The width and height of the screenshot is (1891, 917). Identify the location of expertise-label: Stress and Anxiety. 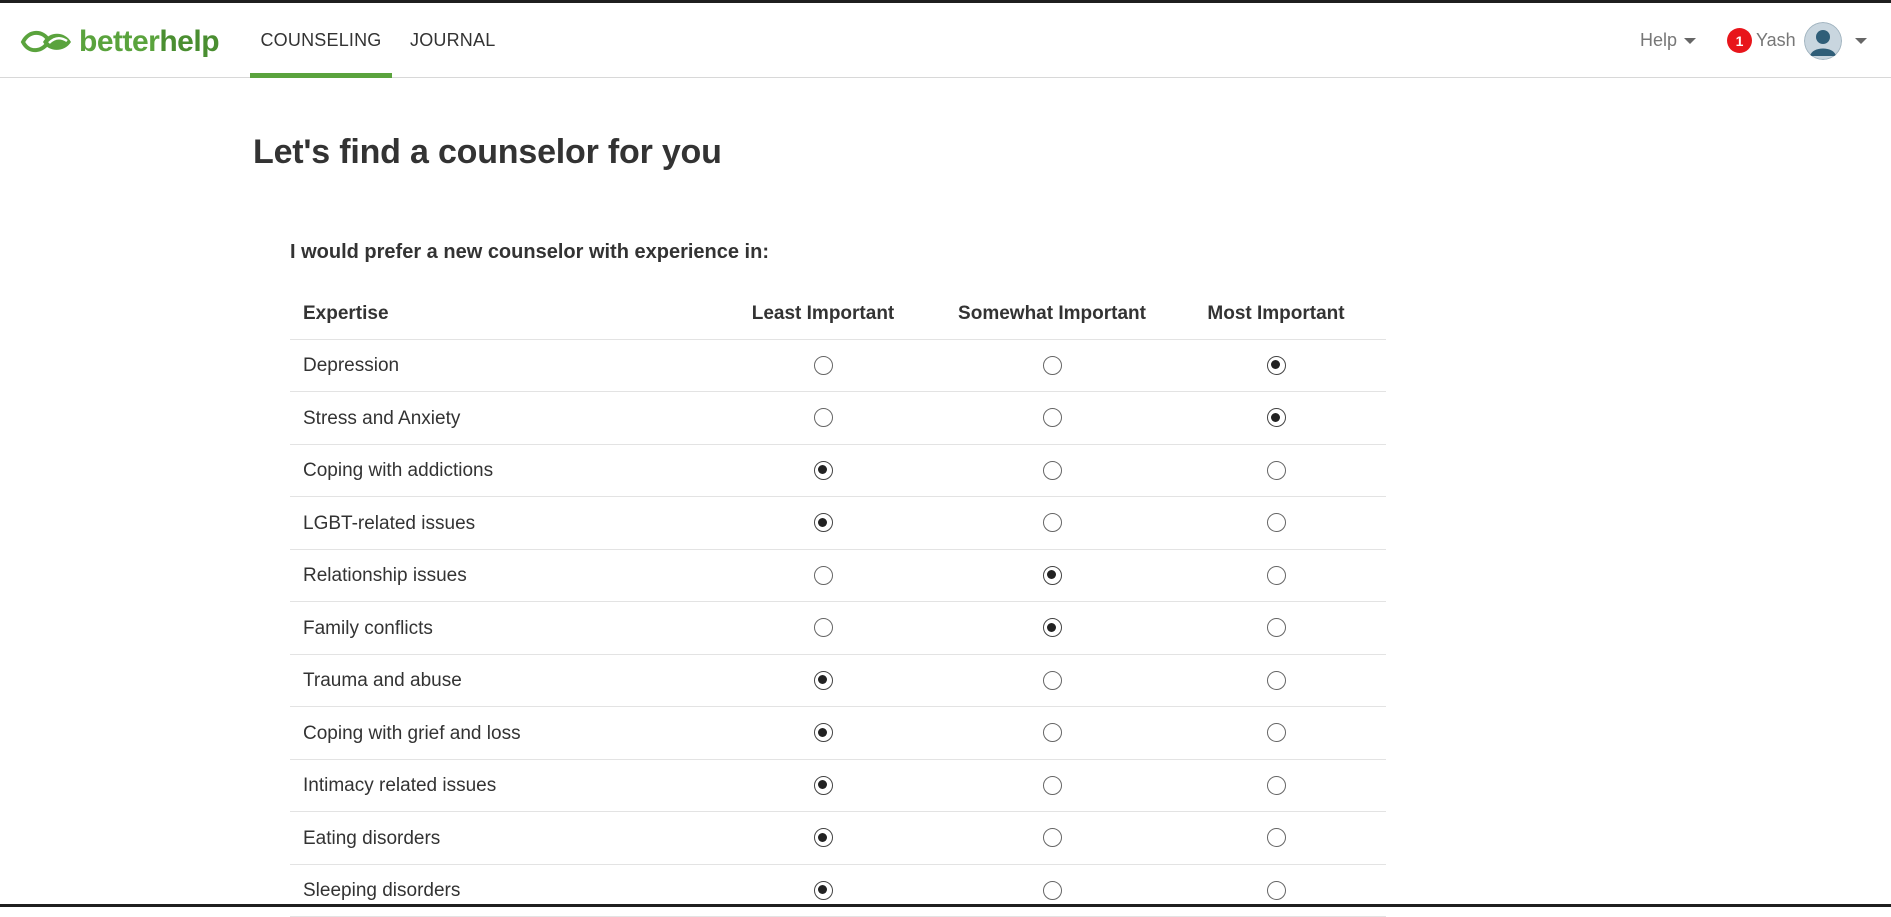
(499, 418).